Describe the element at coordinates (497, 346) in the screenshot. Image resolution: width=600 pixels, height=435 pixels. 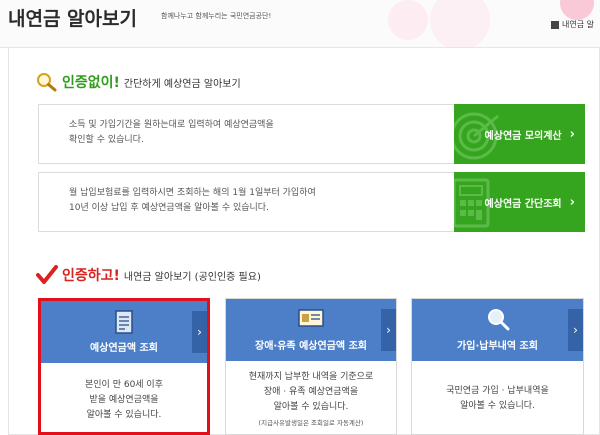
I see `card-title: 가입·납부내역 조회` at that location.